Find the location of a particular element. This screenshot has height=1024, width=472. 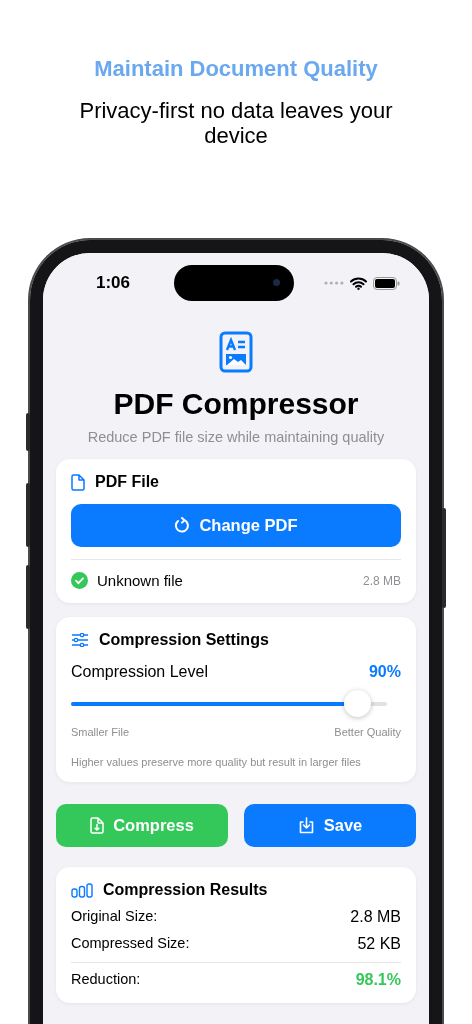

status-time: 1:06 is located at coordinates (114, 283).